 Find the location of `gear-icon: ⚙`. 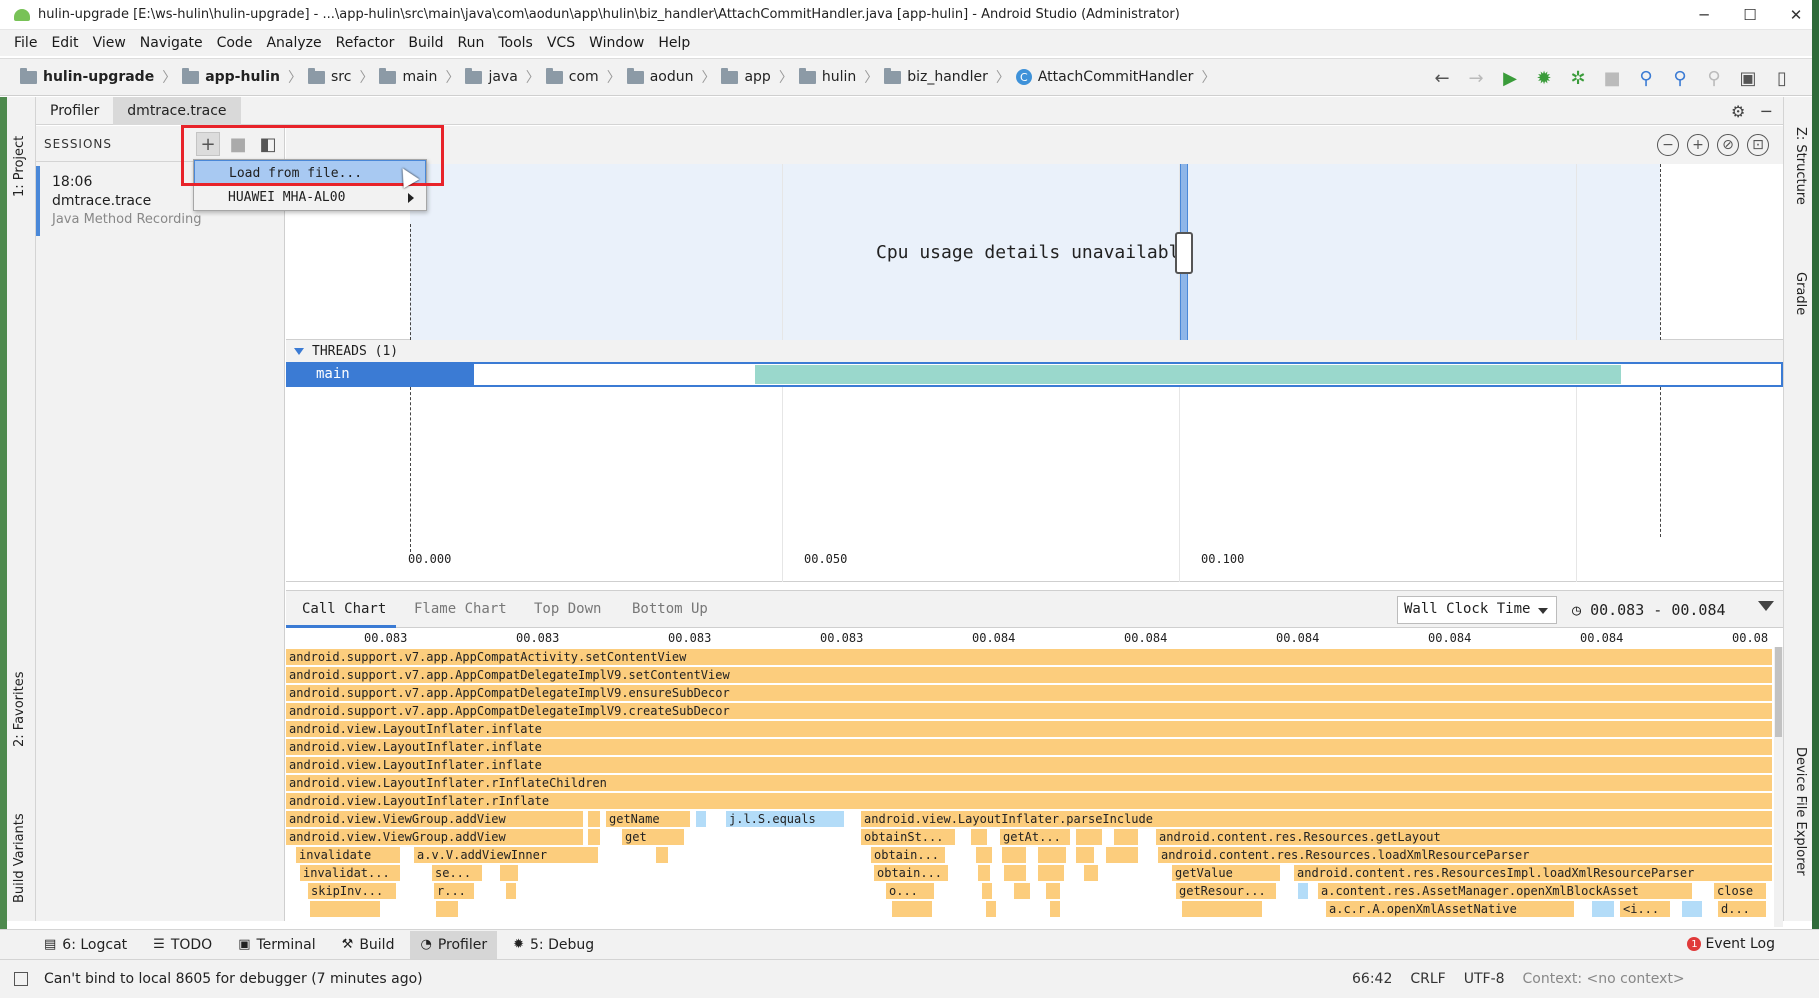

gear-icon: ⚙ is located at coordinates (1738, 111).